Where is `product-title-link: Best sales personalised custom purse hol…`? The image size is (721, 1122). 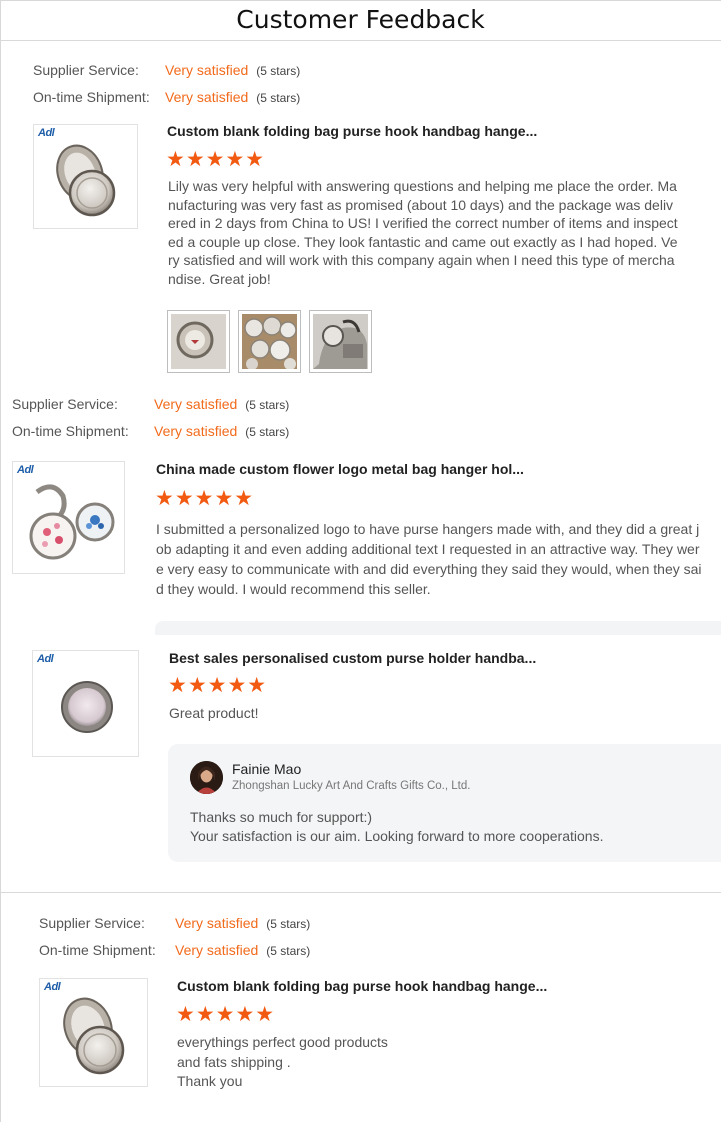 product-title-link: Best sales personalised custom purse hol… is located at coordinates (352, 658).